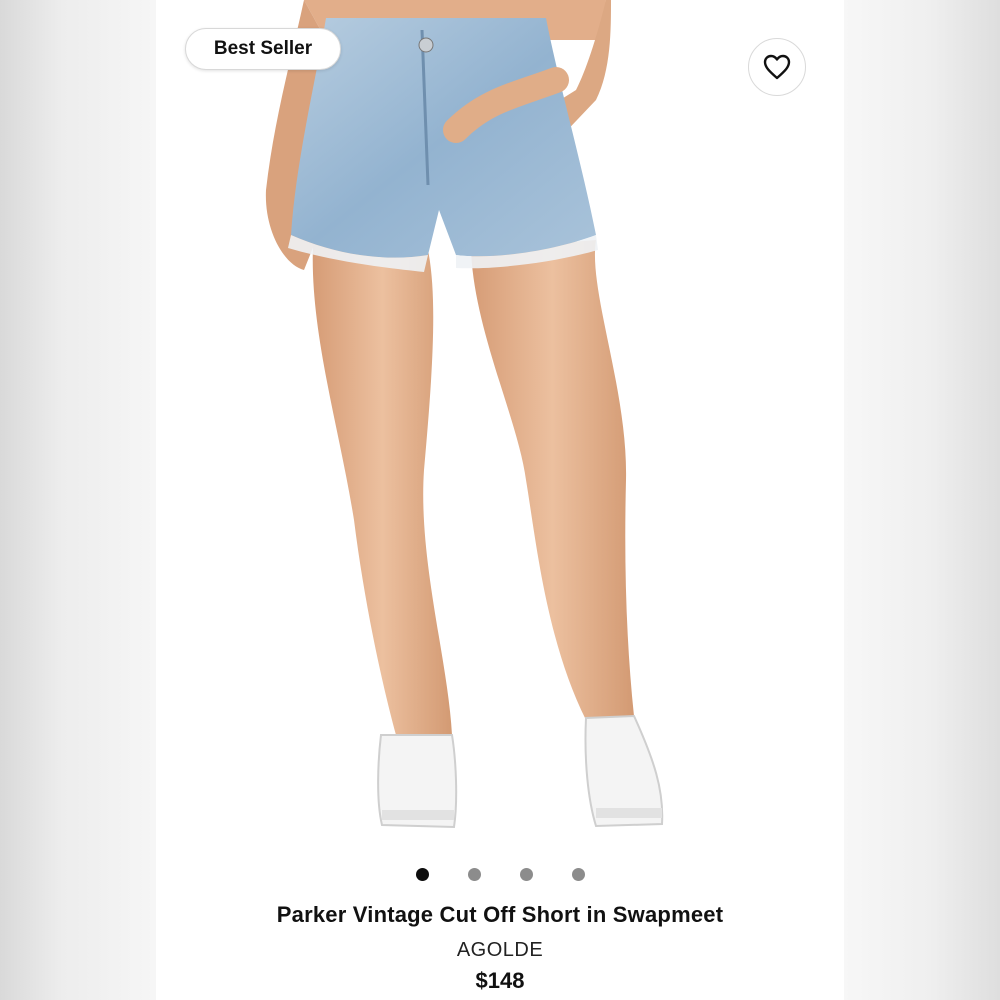  I want to click on heart-icon, so click(777, 67).